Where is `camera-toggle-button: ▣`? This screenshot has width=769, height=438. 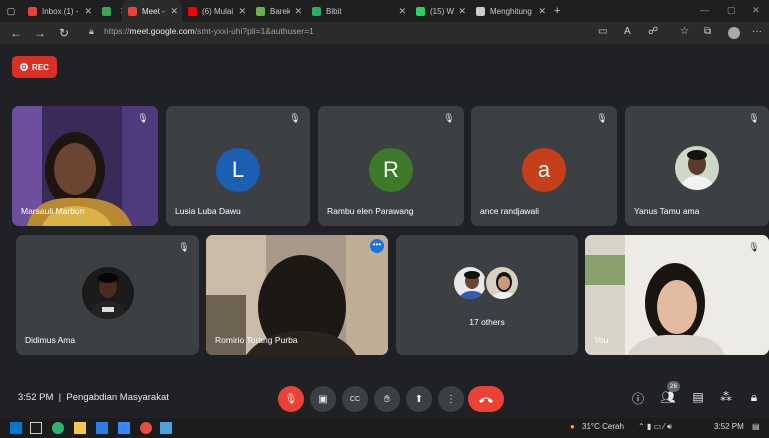 camera-toggle-button: ▣ is located at coordinates (323, 399).